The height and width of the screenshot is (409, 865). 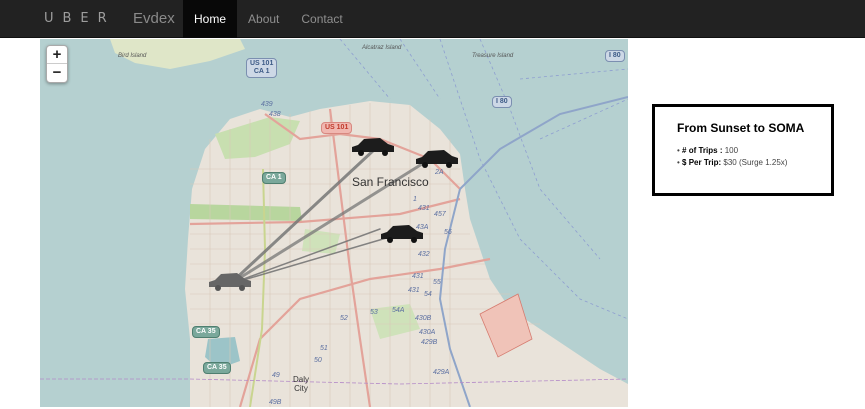 I want to click on route-num: 55, so click(x=437, y=282).